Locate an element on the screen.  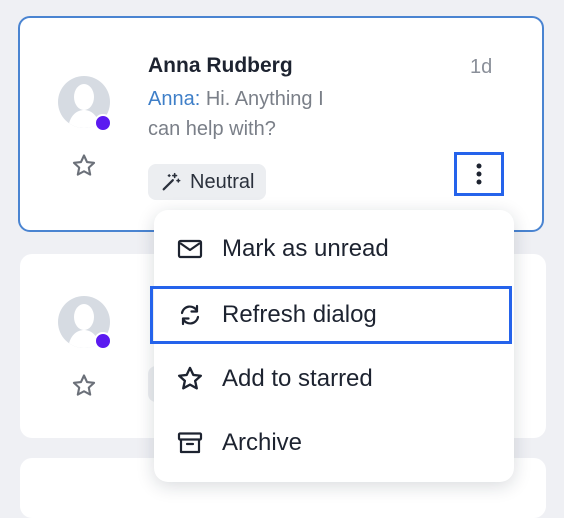
message-preview: Anna: Hi. Anything I can help with? is located at coordinates (236, 114).